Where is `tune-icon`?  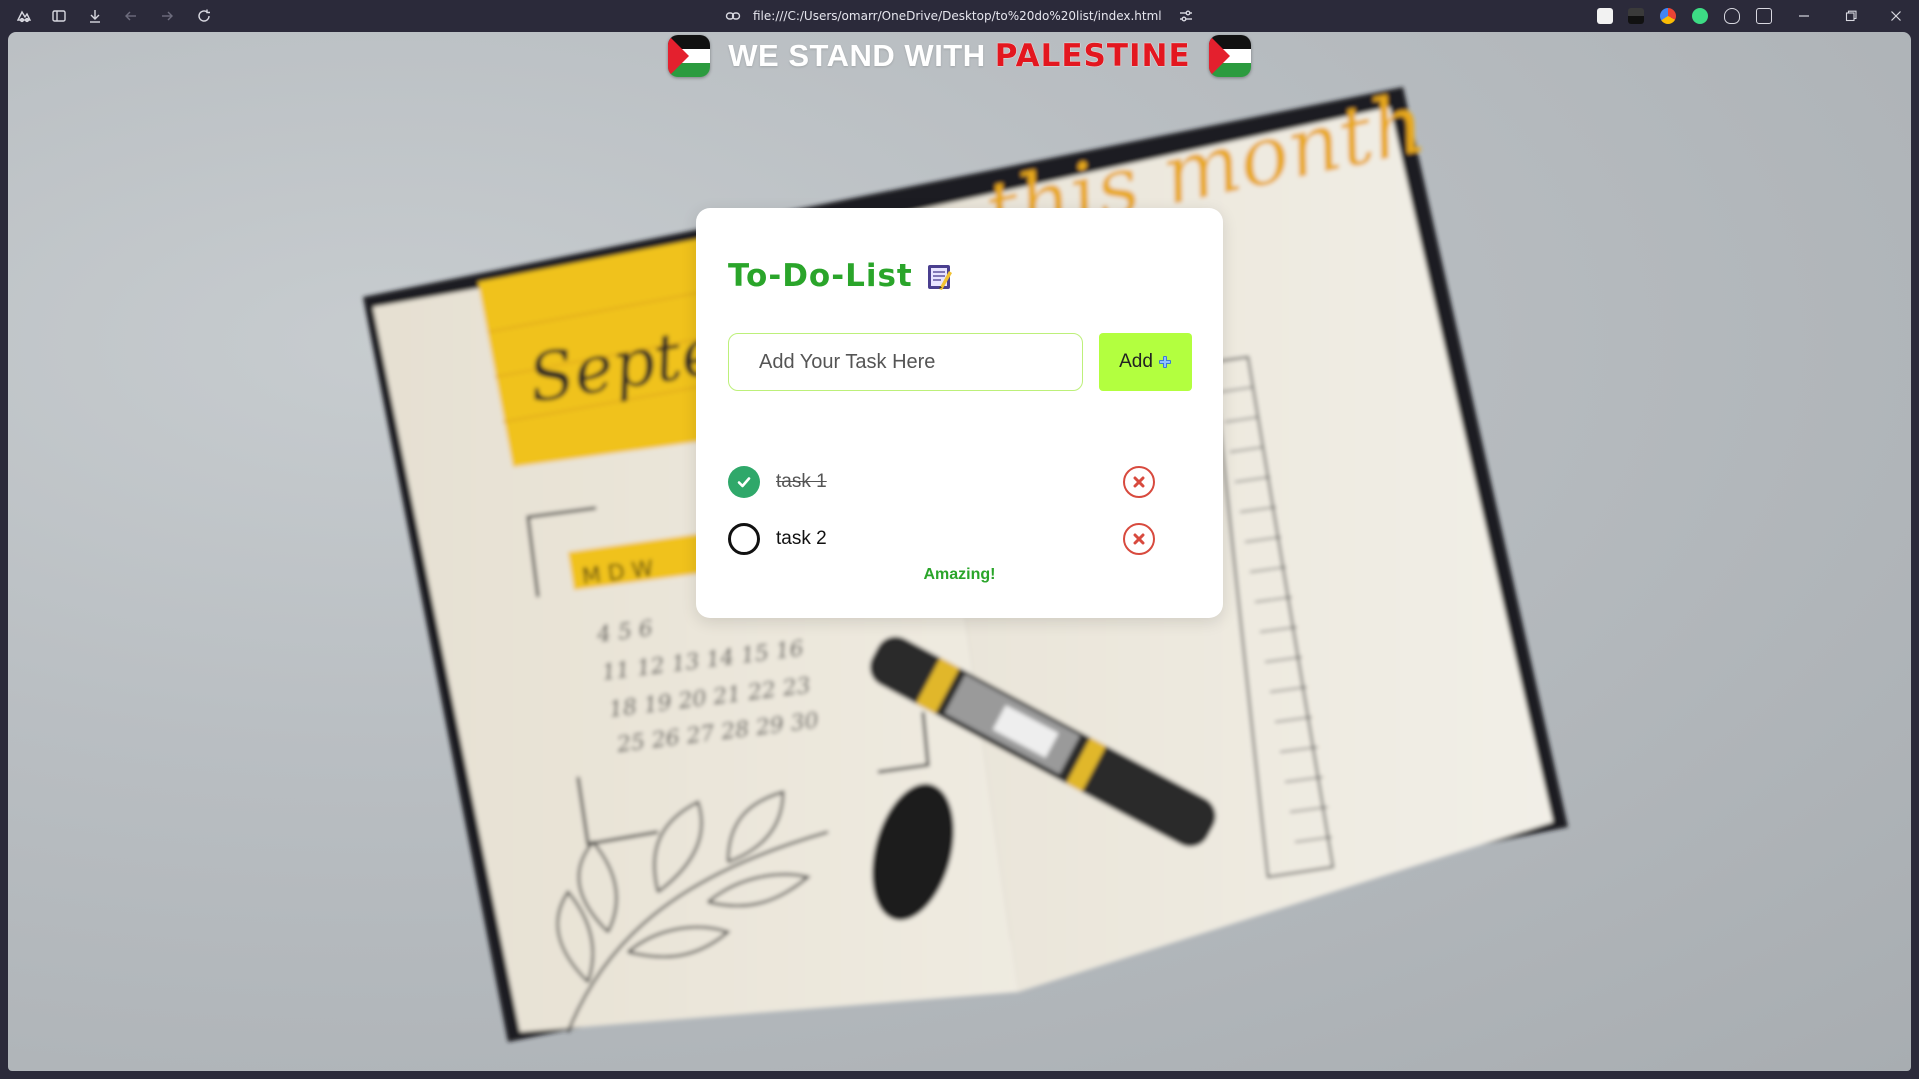
tune-icon is located at coordinates (1186, 16).